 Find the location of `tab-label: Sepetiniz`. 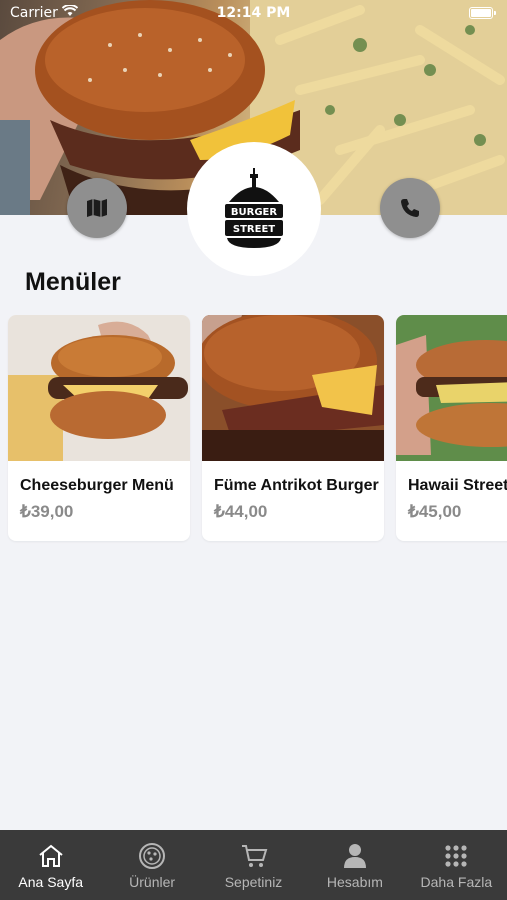

tab-label: Sepetiniz is located at coordinates (253, 882).